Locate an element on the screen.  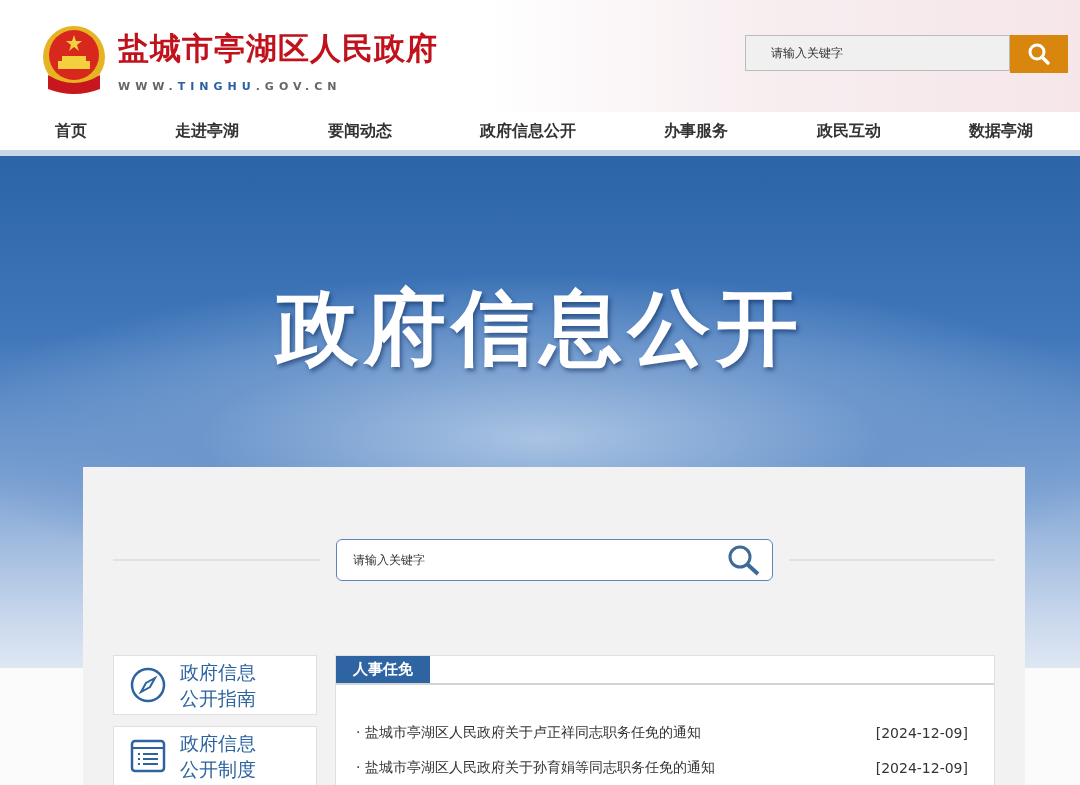
list-icon is located at coordinates (148, 756).